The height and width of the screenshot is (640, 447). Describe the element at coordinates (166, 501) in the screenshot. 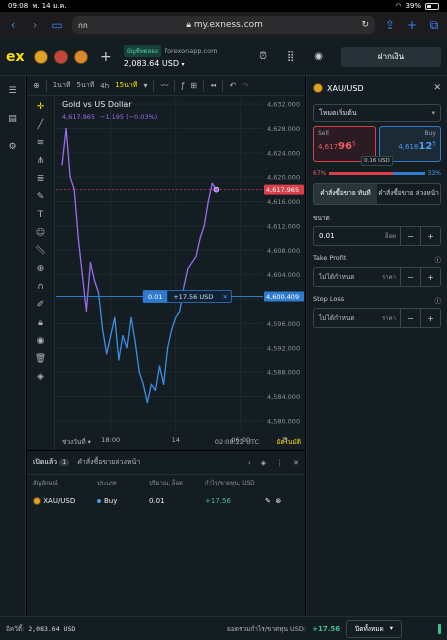

I see `table-row: XAU/USD Buy 0.01 +17.56 ✎ ⊗` at that location.